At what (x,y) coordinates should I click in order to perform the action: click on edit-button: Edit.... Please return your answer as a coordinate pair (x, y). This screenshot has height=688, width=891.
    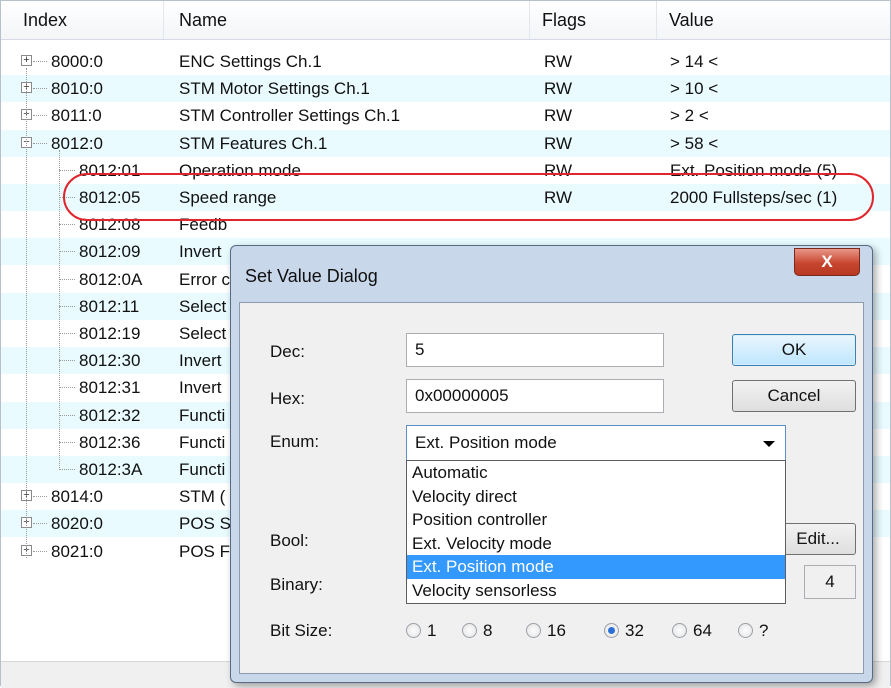
    Looking at the image, I should click on (818, 539).